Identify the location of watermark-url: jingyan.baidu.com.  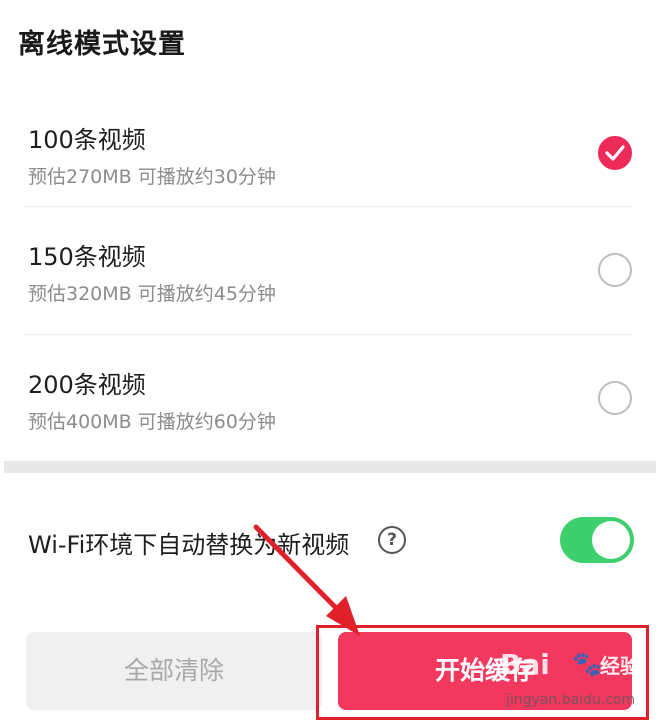
(571, 700).